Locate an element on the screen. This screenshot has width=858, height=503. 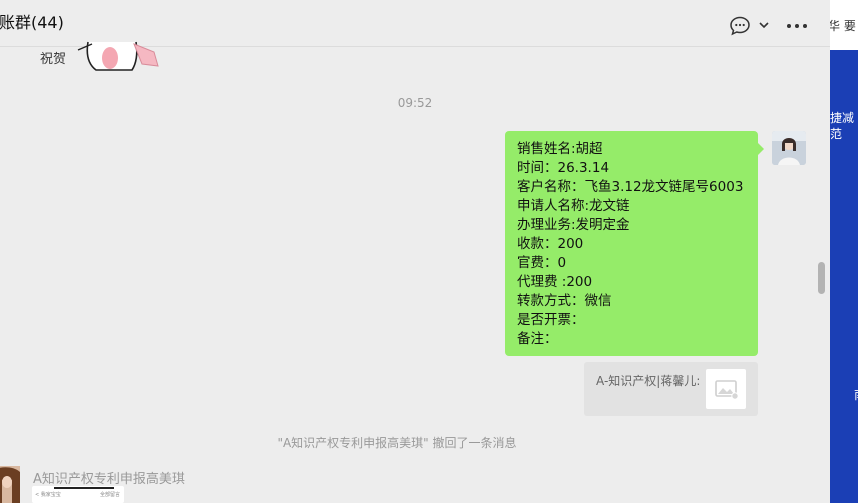
more-icon is located at coordinates (797, 26).